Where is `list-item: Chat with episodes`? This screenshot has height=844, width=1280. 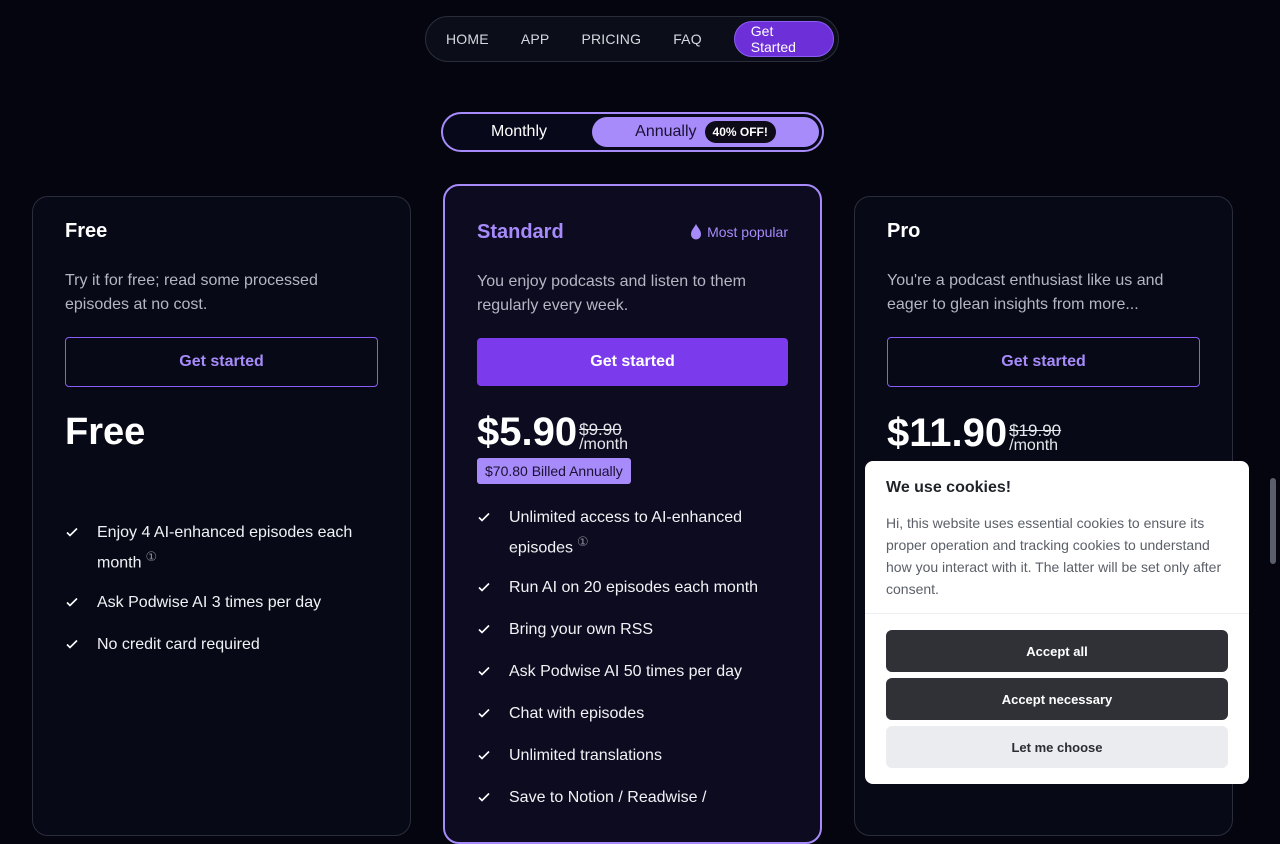 list-item: Chat with episodes is located at coordinates (632, 715).